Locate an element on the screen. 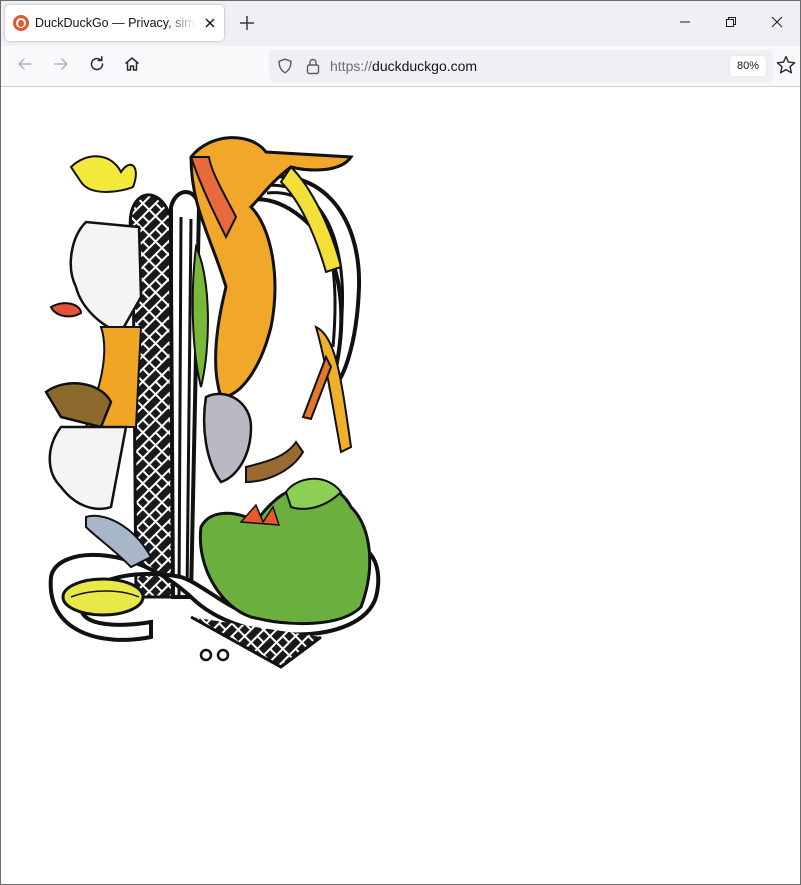 Image resolution: width=801 pixels, height=885 pixels. reload-button is located at coordinates (97, 66).